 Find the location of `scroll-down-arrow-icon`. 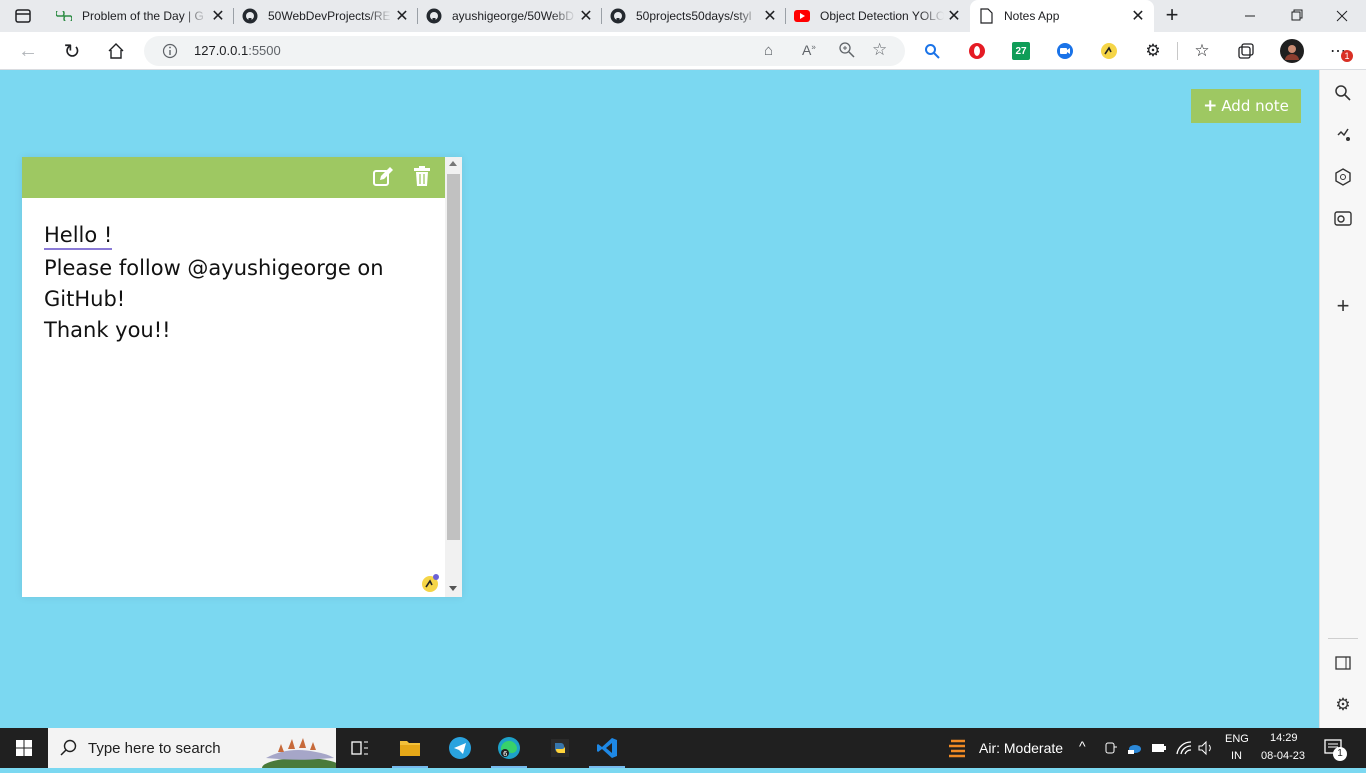

scroll-down-arrow-icon is located at coordinates (453, 588).